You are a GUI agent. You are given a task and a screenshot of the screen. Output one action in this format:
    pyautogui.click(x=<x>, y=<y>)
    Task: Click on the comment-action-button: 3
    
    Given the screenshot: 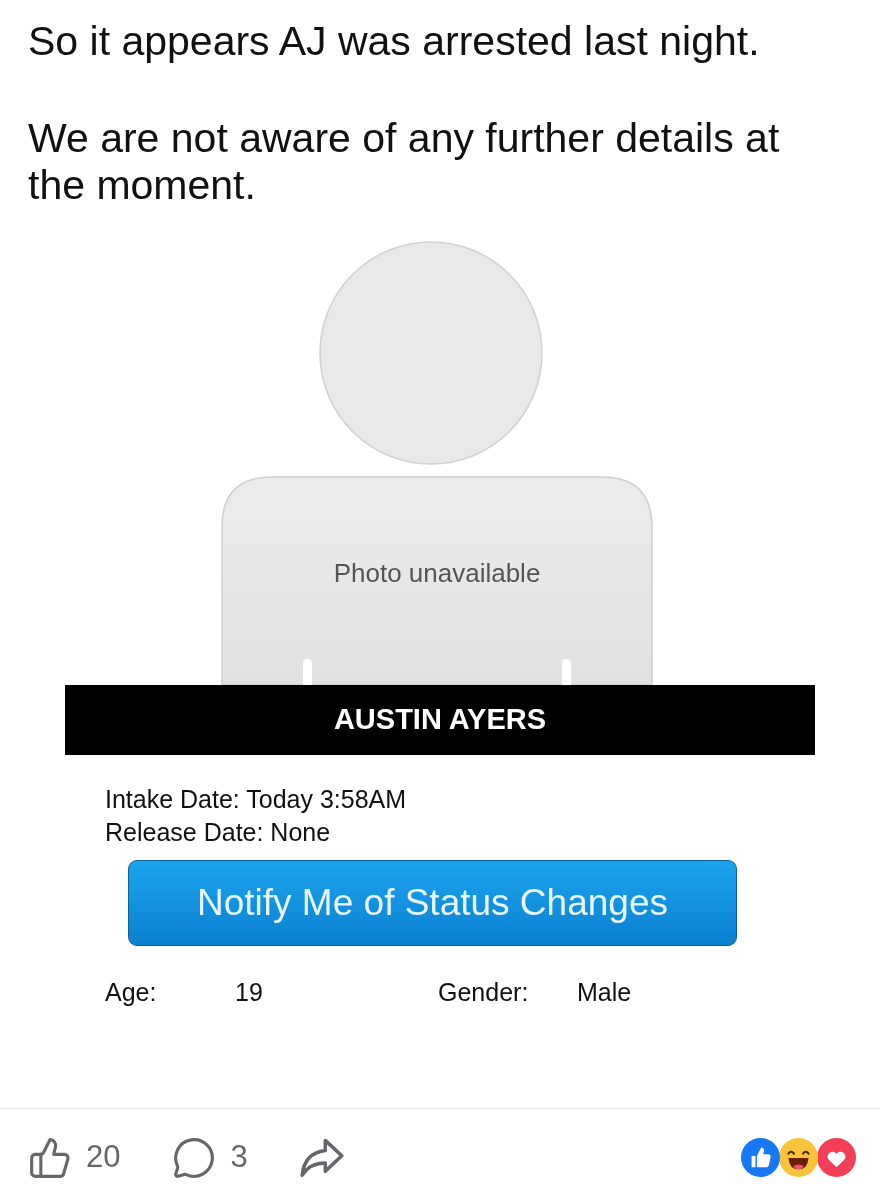 What is the action you would take?
    pyautogui.click(x=210, y=1157)
    